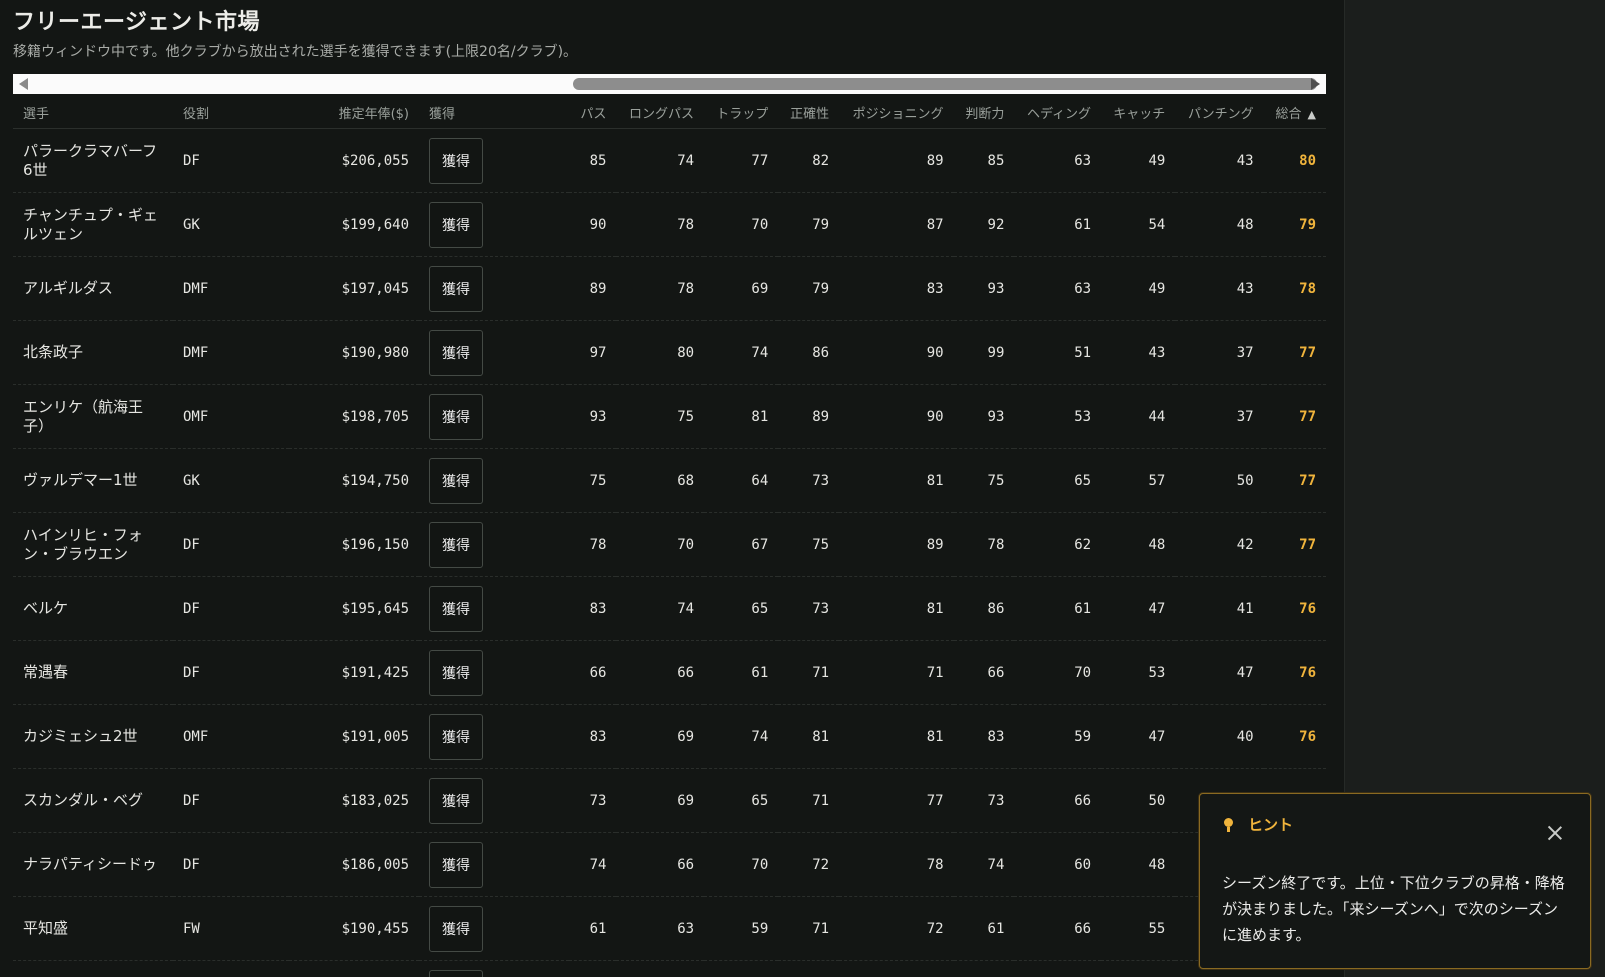 The image size is (1605, 977). Describe the element at coordinates (945, 84) in the screenshot. I see `scroll-thumb` at that location.